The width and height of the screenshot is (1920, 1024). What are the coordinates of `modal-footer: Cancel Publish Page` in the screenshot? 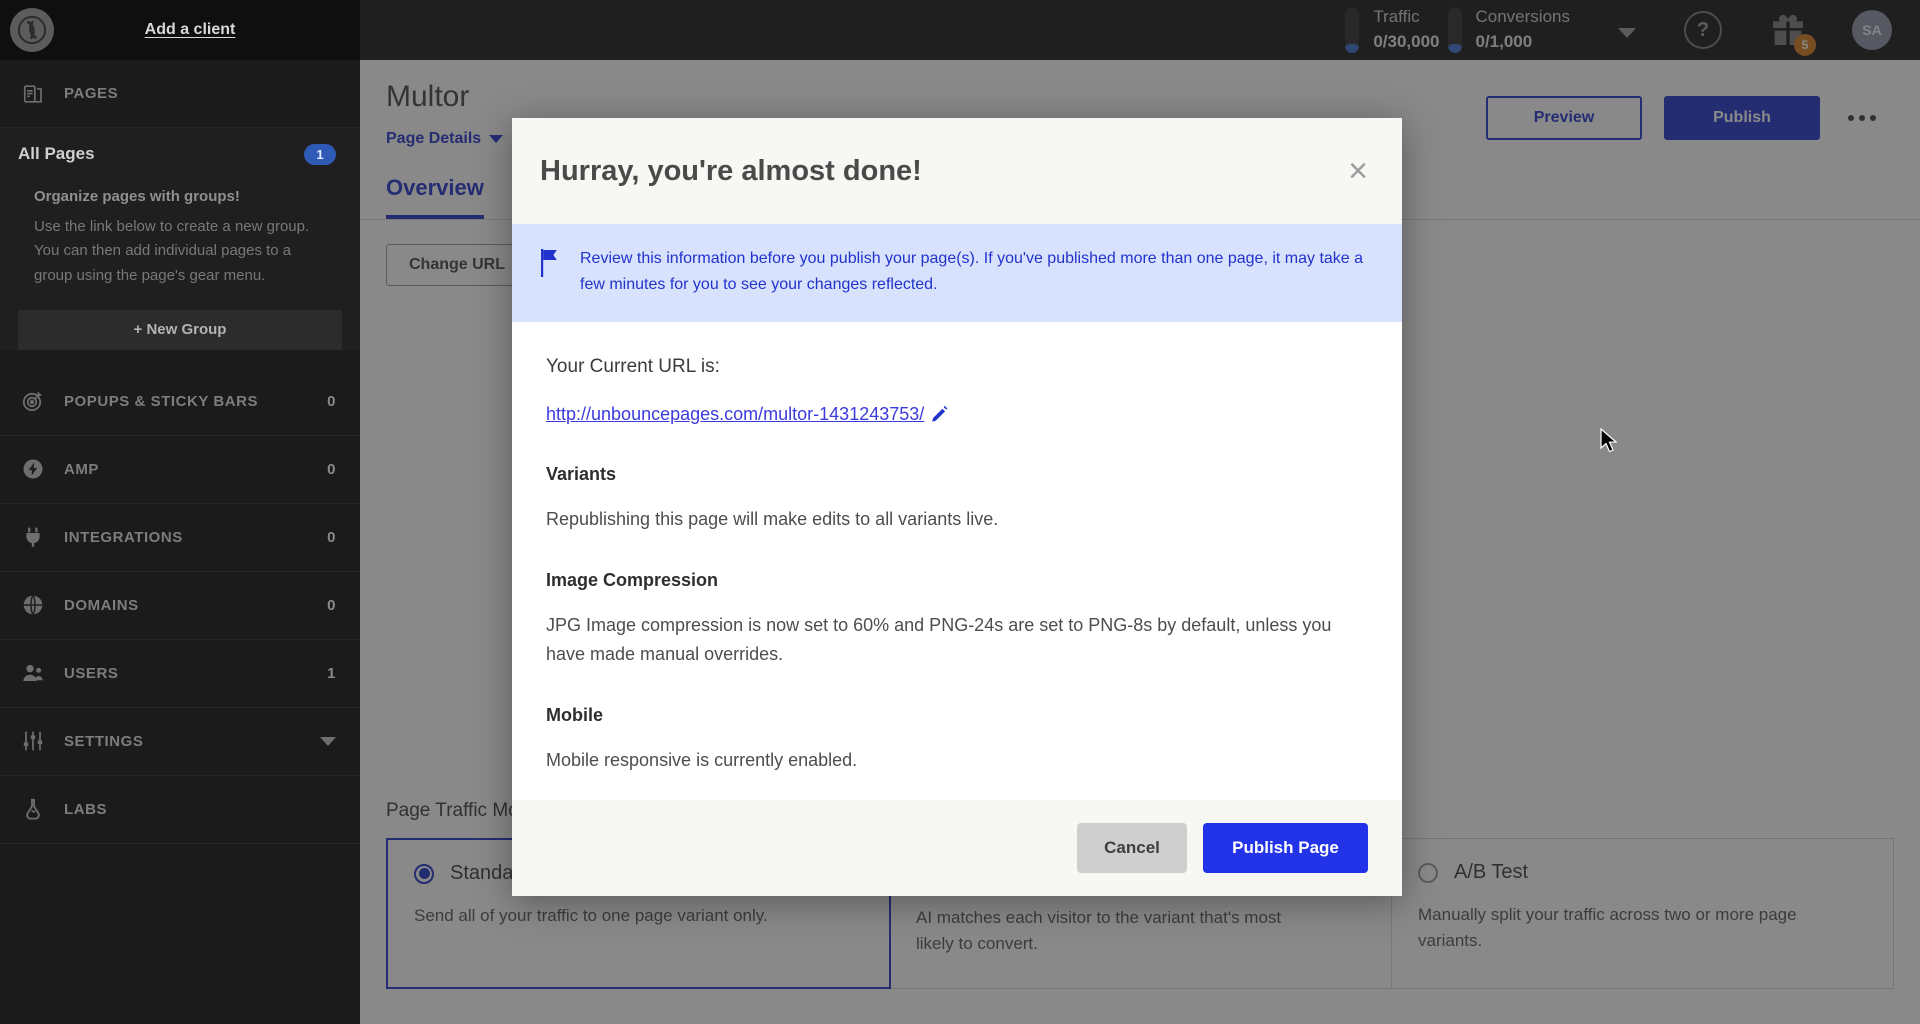 It's located at (957, 848).